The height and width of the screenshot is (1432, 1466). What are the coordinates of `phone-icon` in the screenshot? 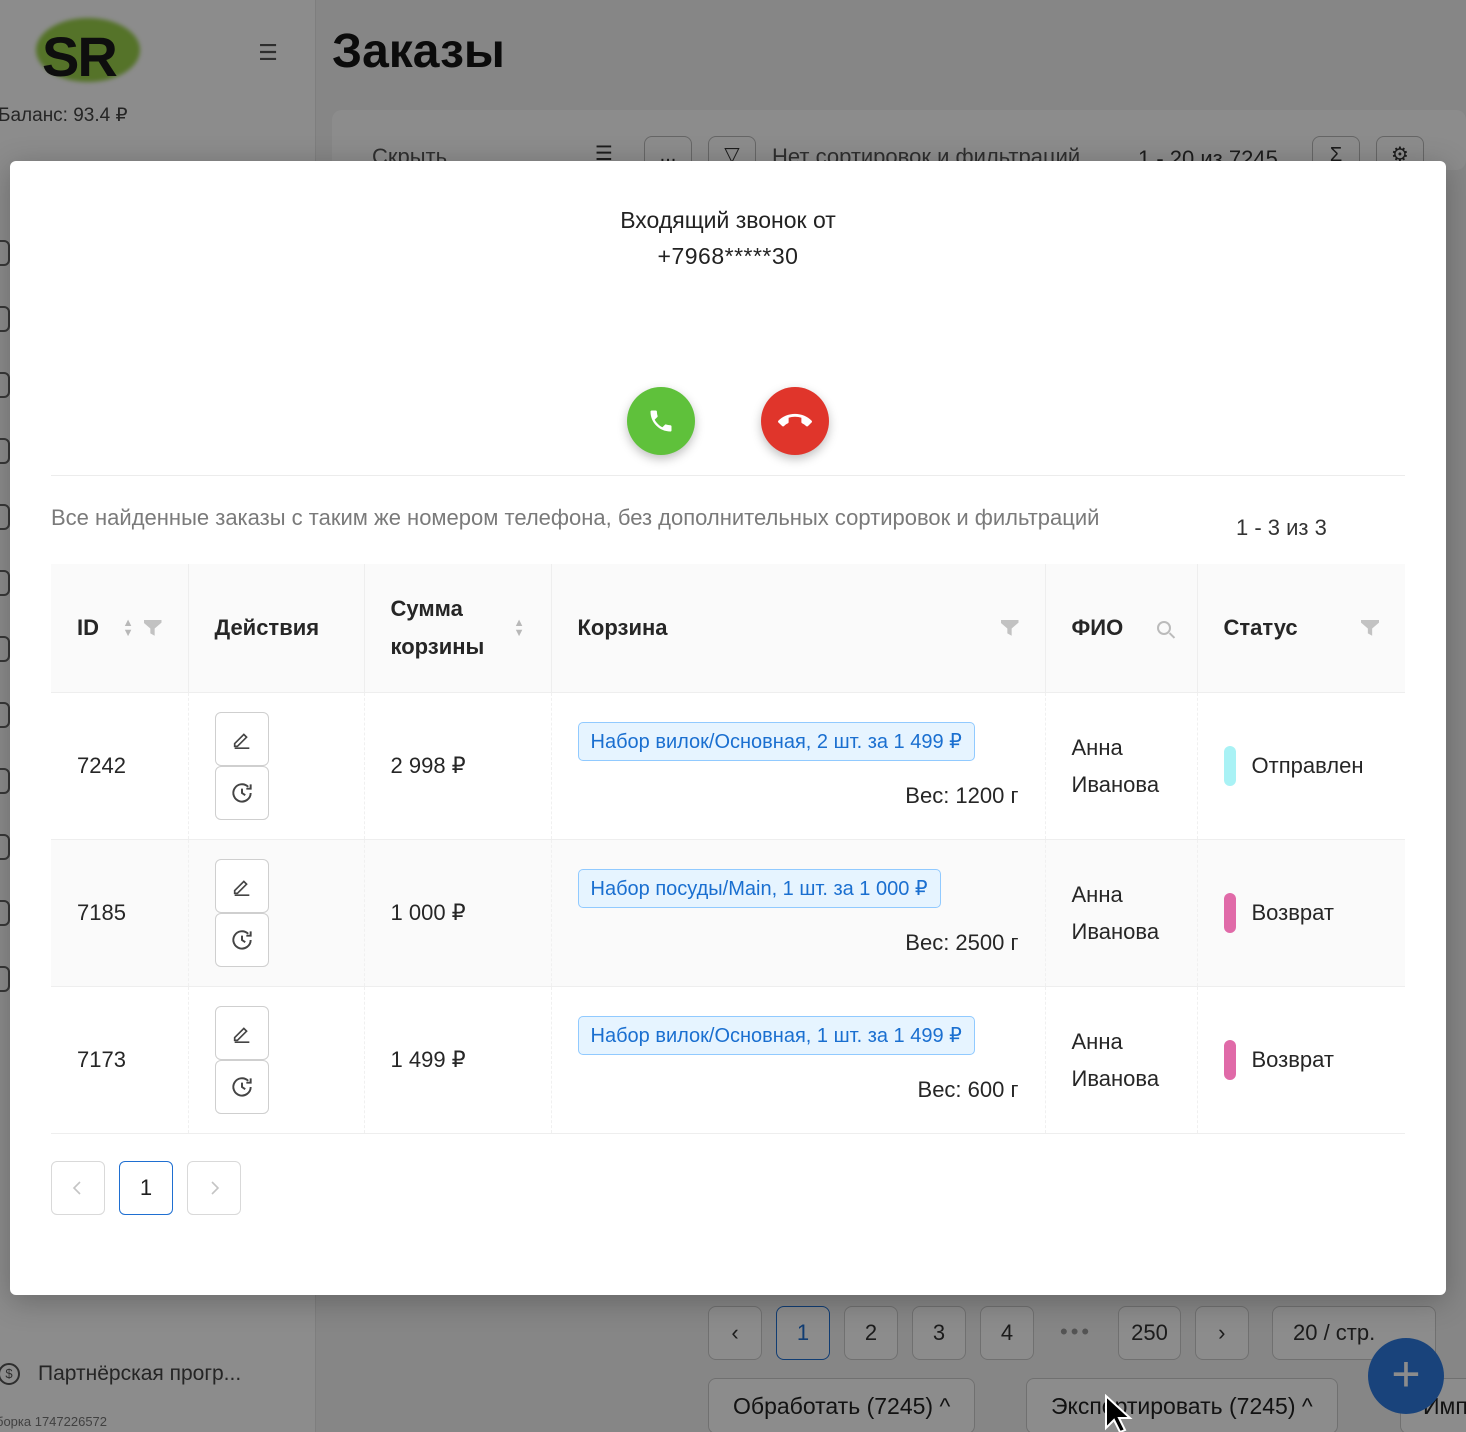 It's located at (661, 421).